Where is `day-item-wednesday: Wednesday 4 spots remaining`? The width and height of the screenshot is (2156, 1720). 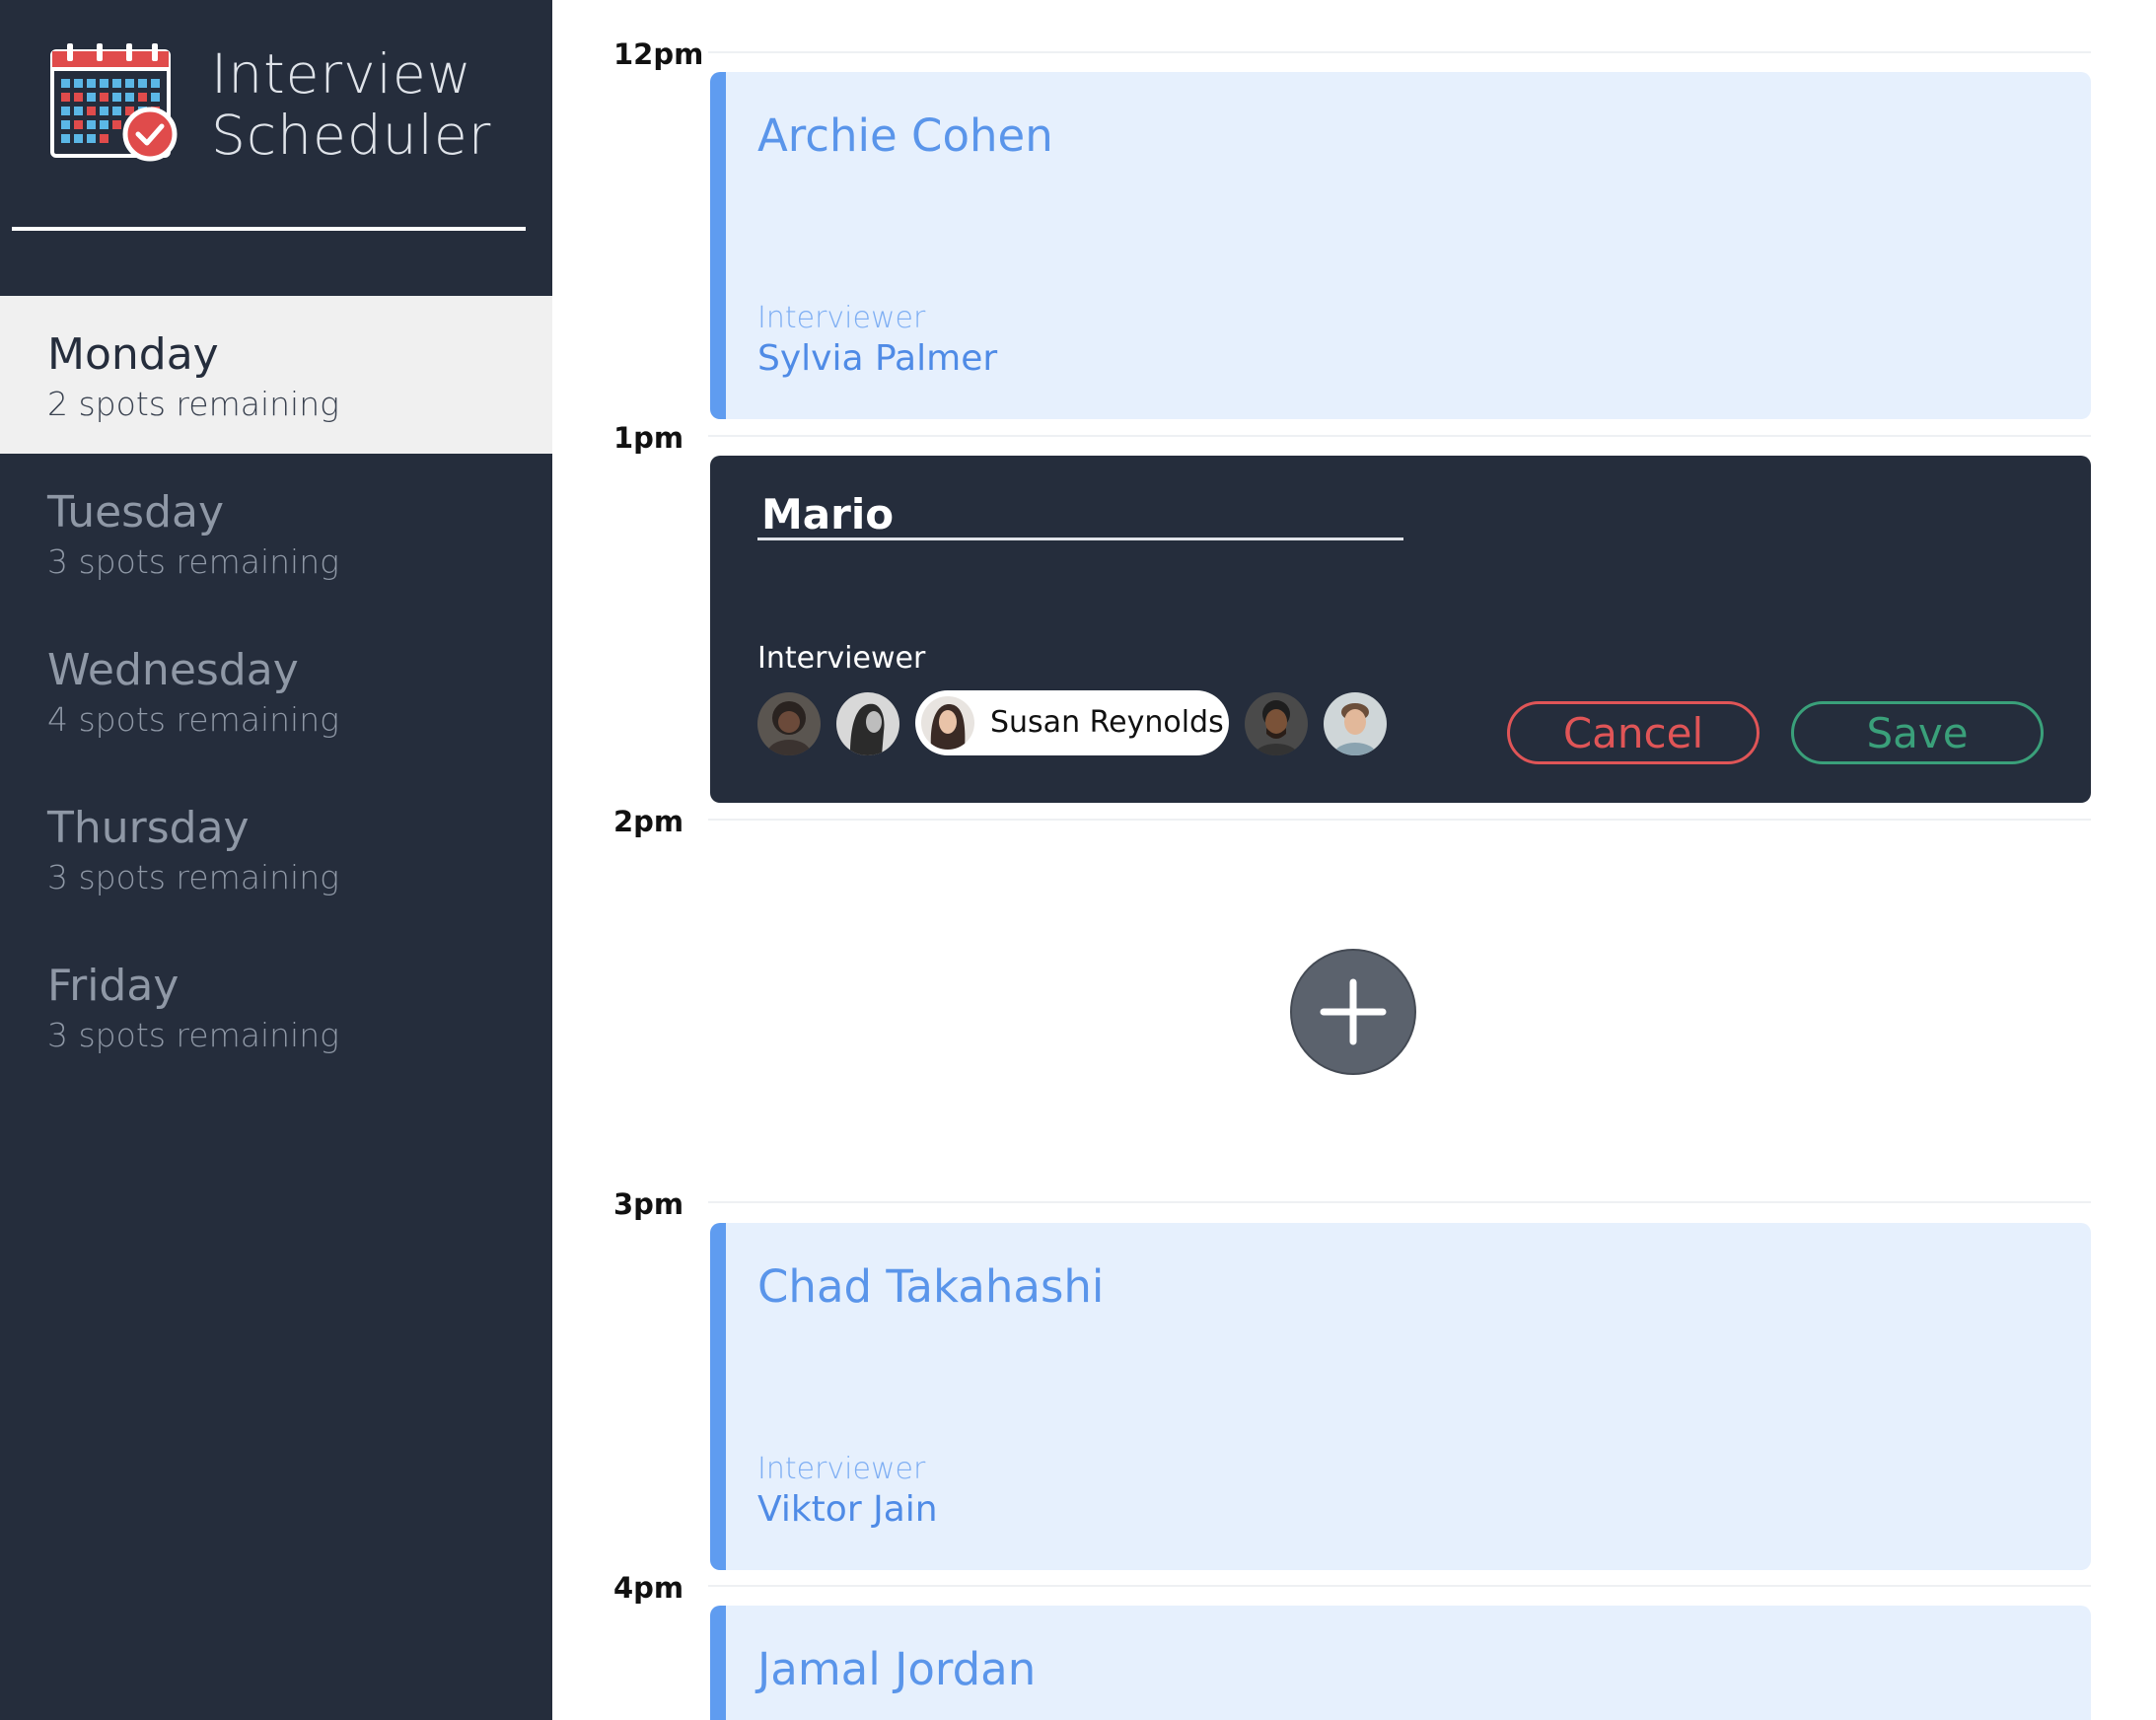 day-item-wednesday: Wednesday 4 spots remaining is located at coordinates (276, 690).